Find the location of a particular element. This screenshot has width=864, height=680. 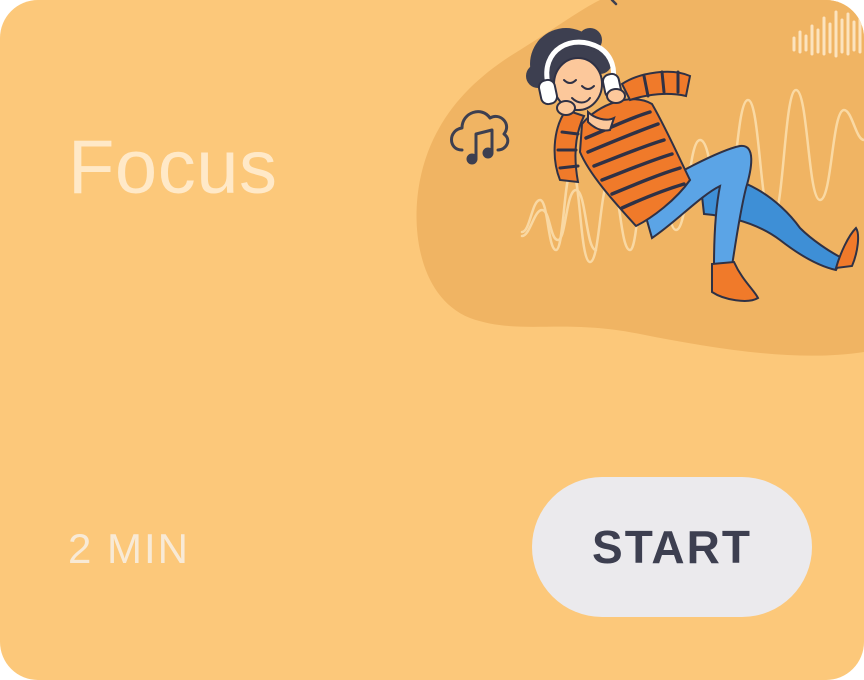

session-title: Focus is located at coordinates (173, 167).